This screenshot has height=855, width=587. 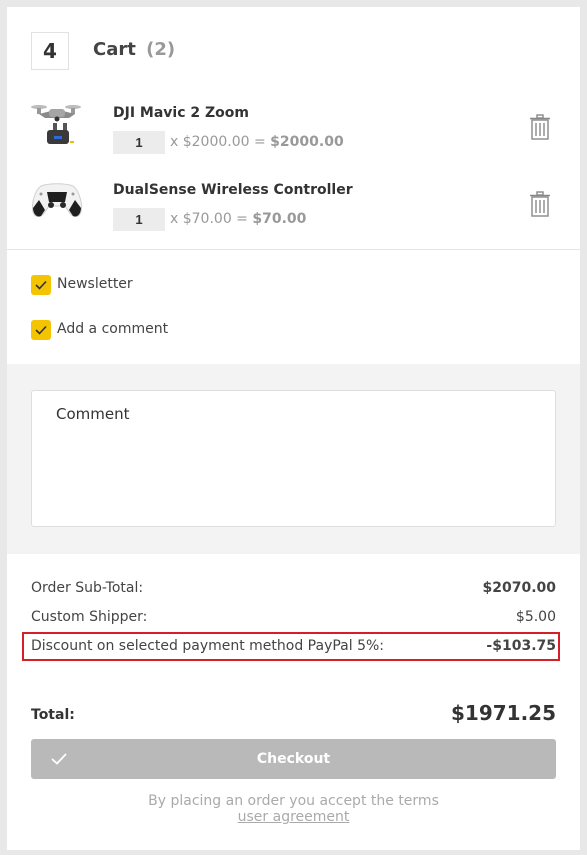 What do you see at coordinates (519, 588) in the screenshot?
I see `subtotal-value: $2070.00` at bounding box center [519, 588].